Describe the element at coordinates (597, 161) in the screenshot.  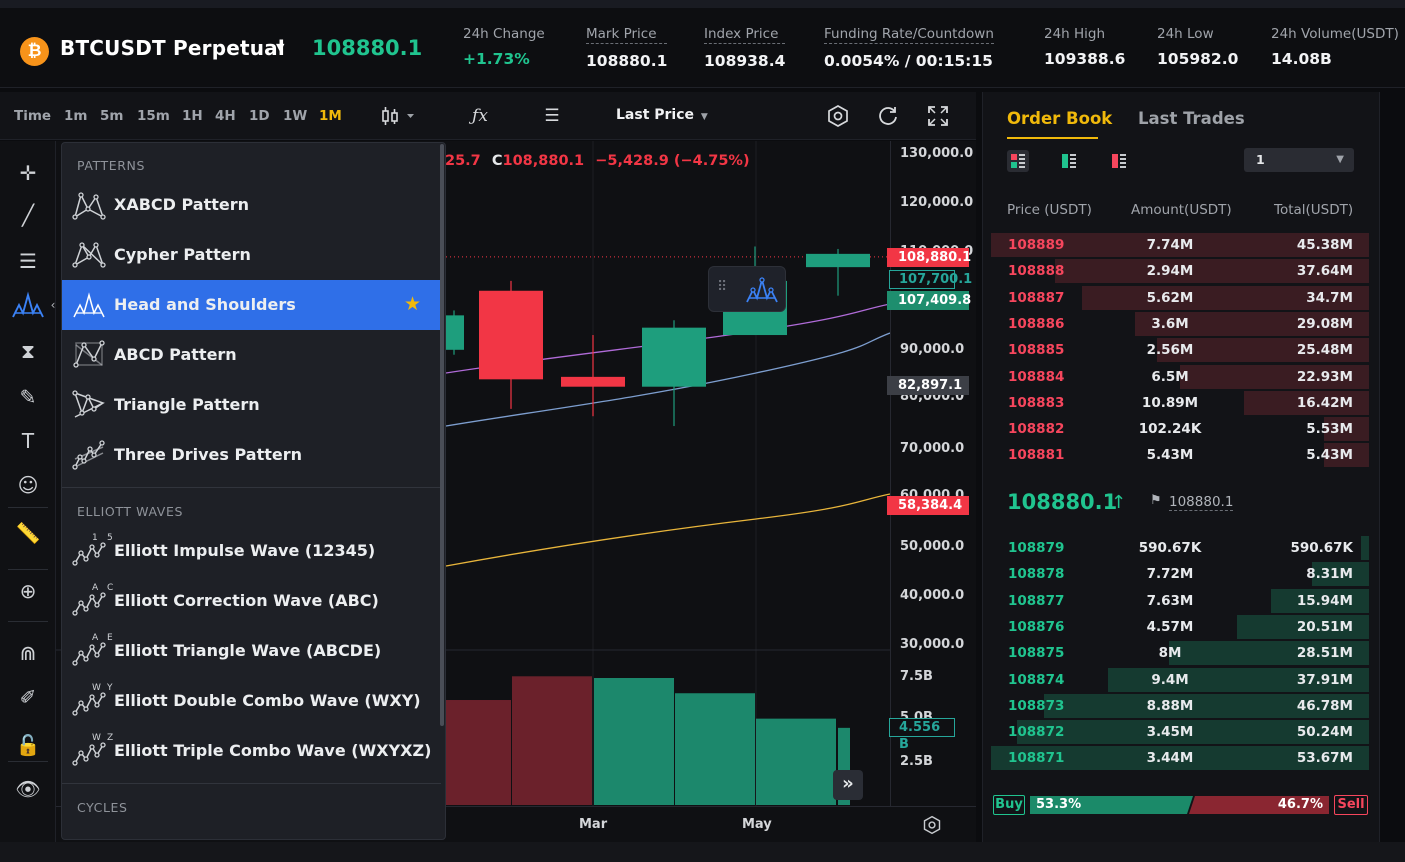
I see `ohlc-legend: 25.7 C108,880.1 −5,428.9 (−4.75%)` at that location.